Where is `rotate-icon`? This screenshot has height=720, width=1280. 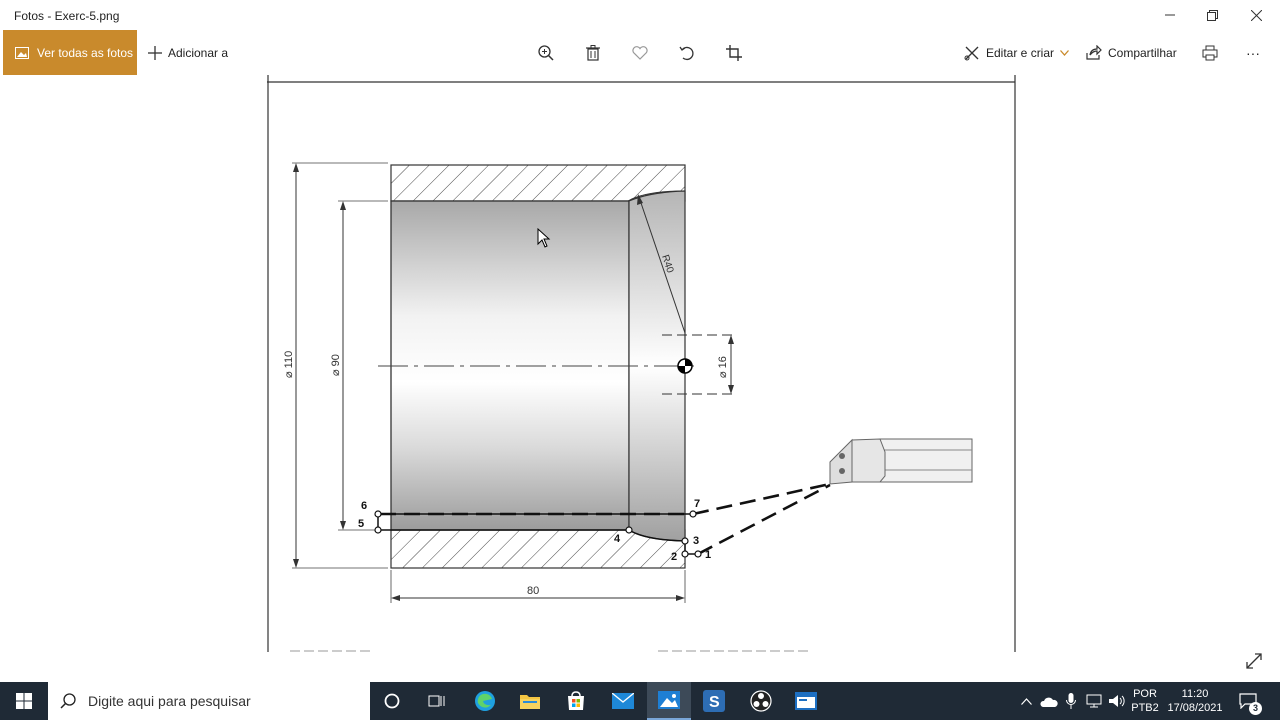
rotate-icon is located at coordinates (686, 53).